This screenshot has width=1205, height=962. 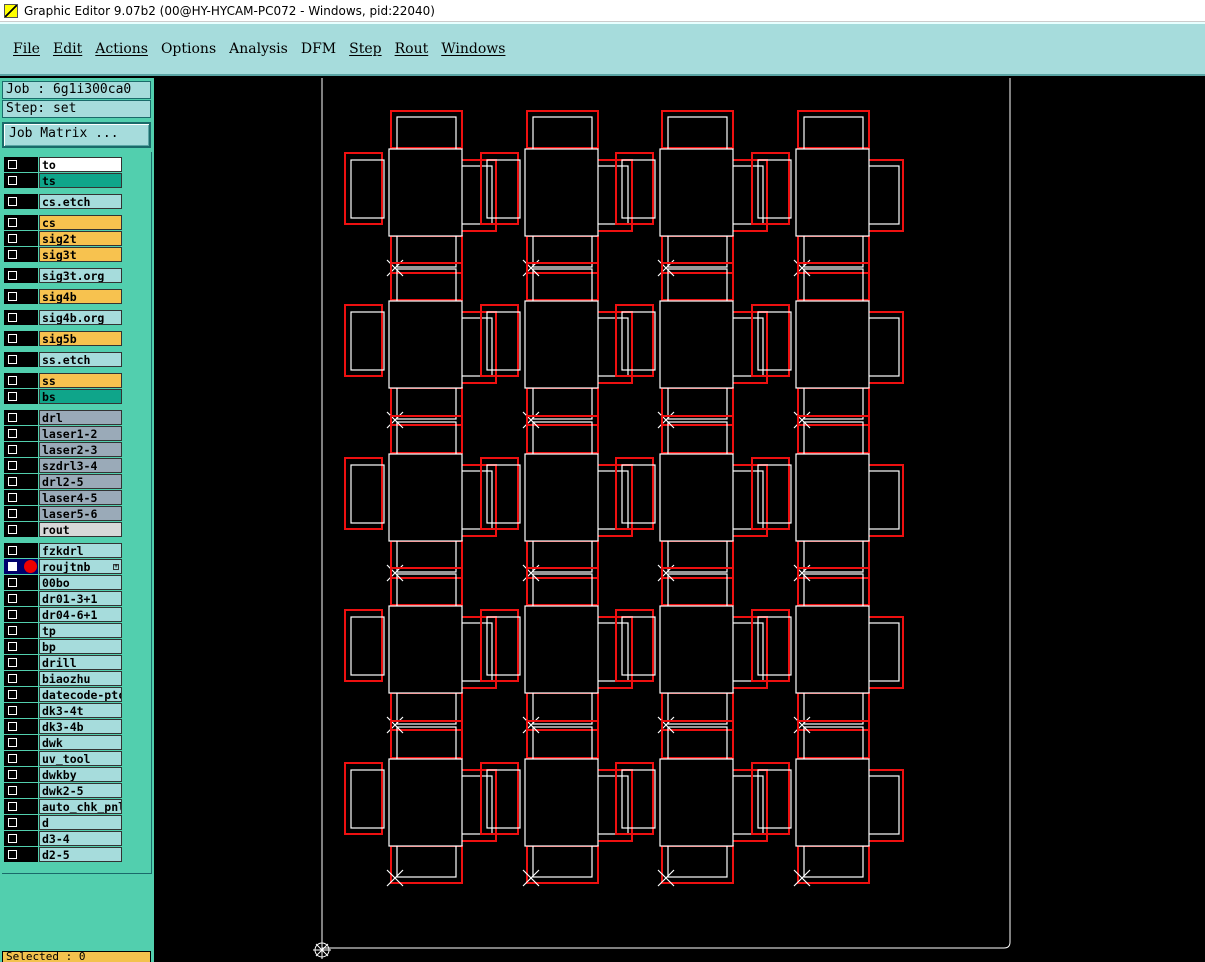 I want to click on layer-name: dk3-4b, so click(x=80, y=726).